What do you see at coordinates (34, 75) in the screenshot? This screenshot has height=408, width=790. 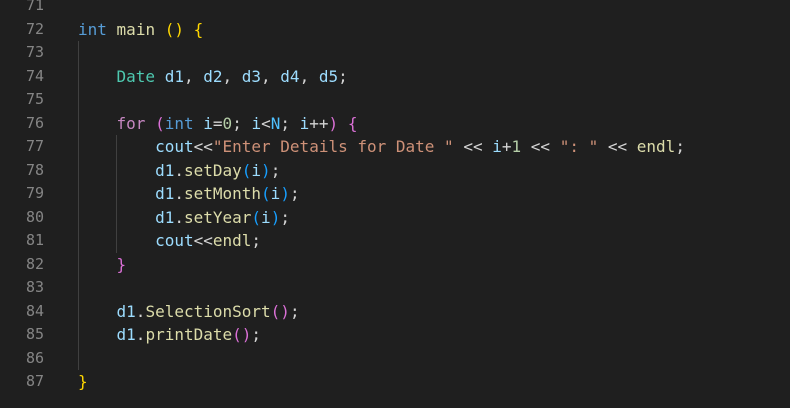 I see `line-number: 74` at bounding box center [34, 75].